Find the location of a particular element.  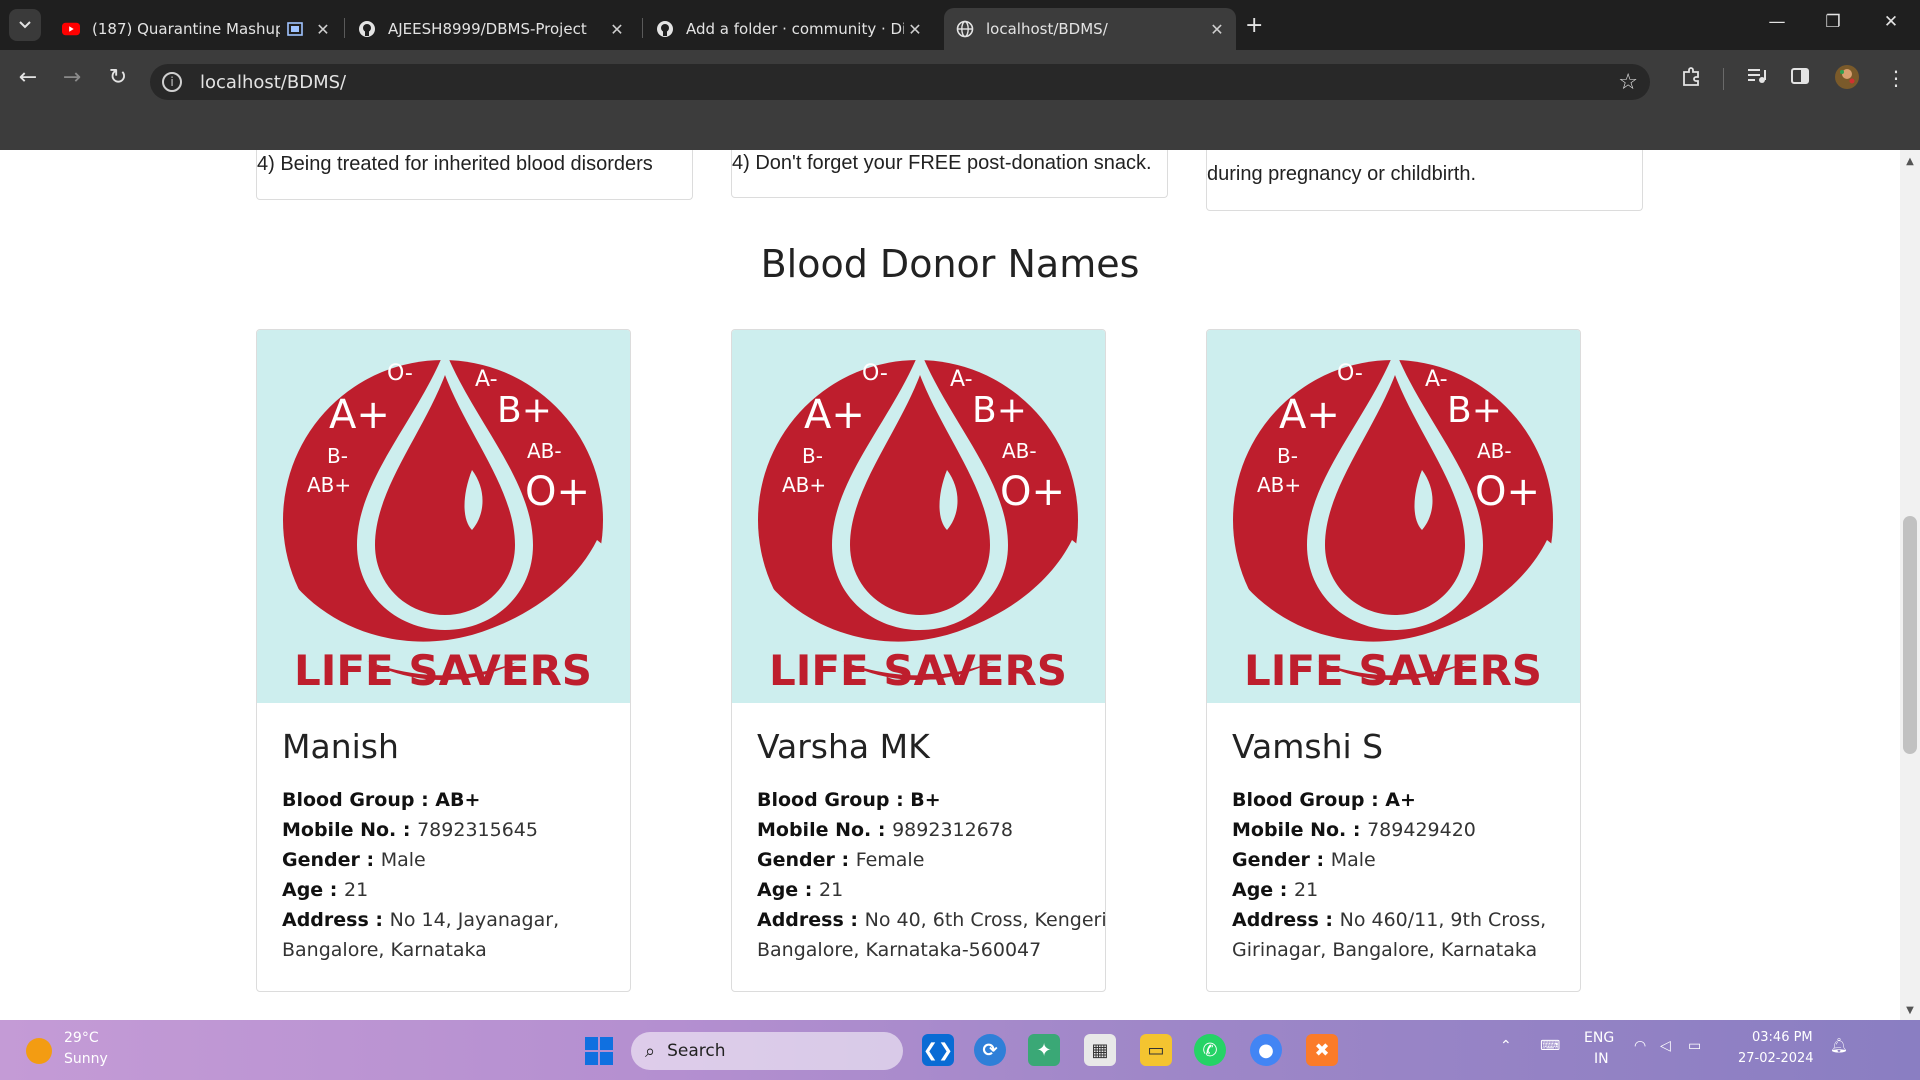

url-text: localhost/BDMS/ is located at coordinates (273, 82).